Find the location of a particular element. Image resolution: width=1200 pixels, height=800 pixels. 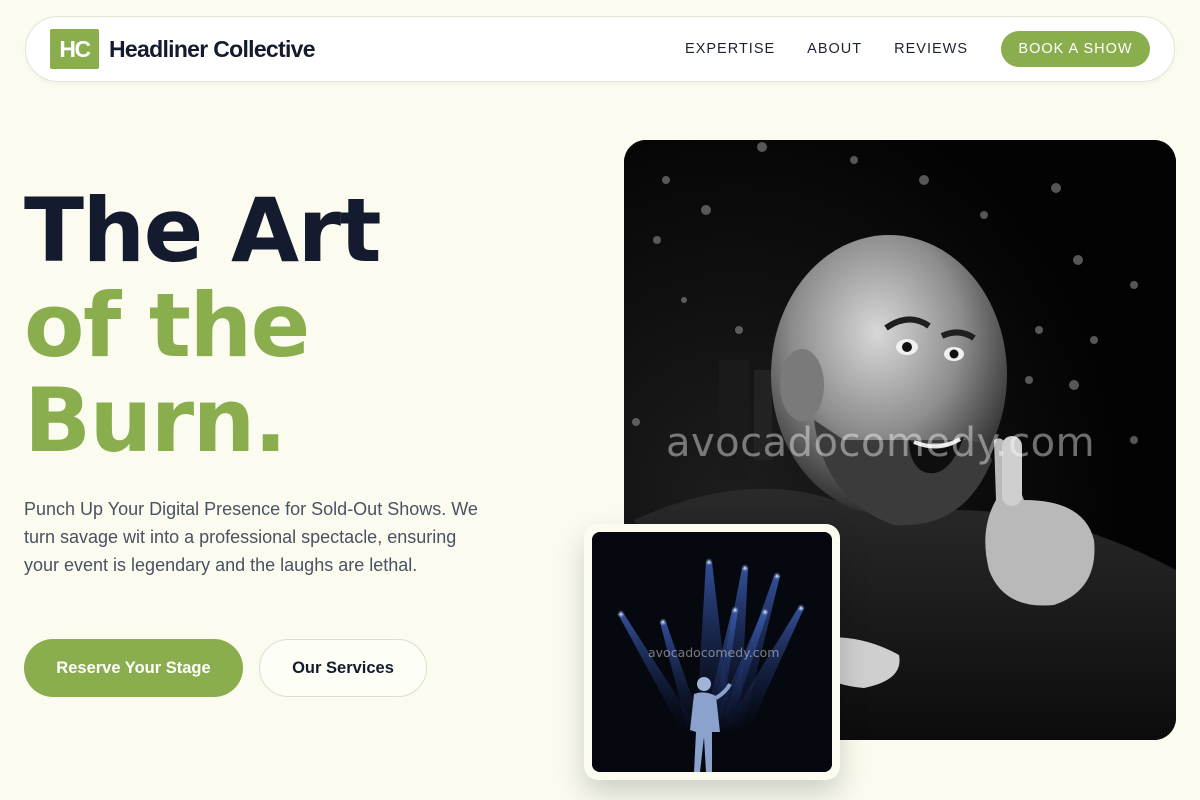

our-services-button: Our Services is located at coordinates (343, 668).